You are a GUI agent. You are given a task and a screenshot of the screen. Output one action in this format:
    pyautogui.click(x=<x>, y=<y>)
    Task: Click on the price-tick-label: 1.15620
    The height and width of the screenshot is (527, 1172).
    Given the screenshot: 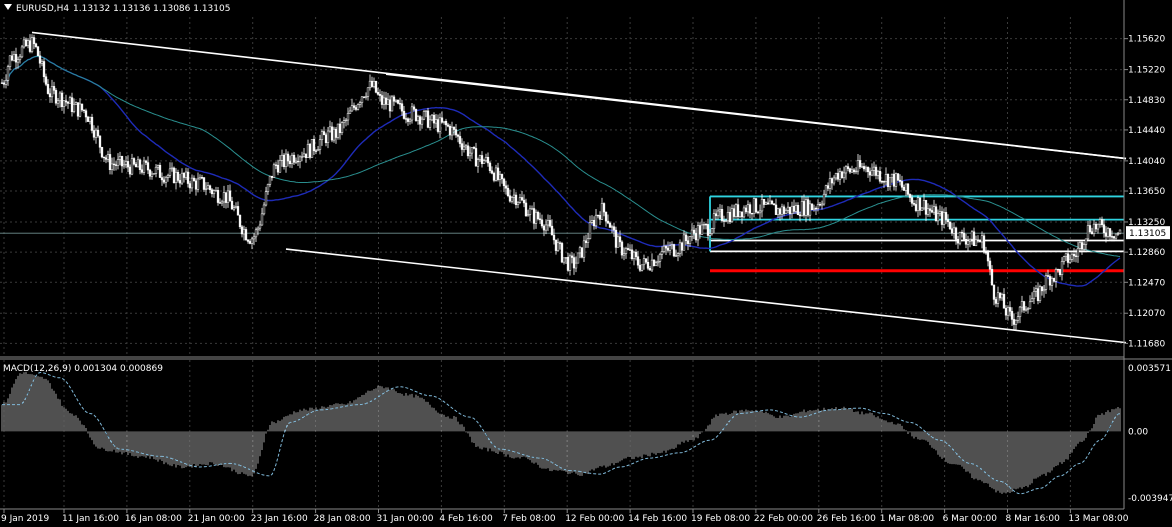 What is the action you would take?
    pyautogui.click(x=1146, y=40)
    